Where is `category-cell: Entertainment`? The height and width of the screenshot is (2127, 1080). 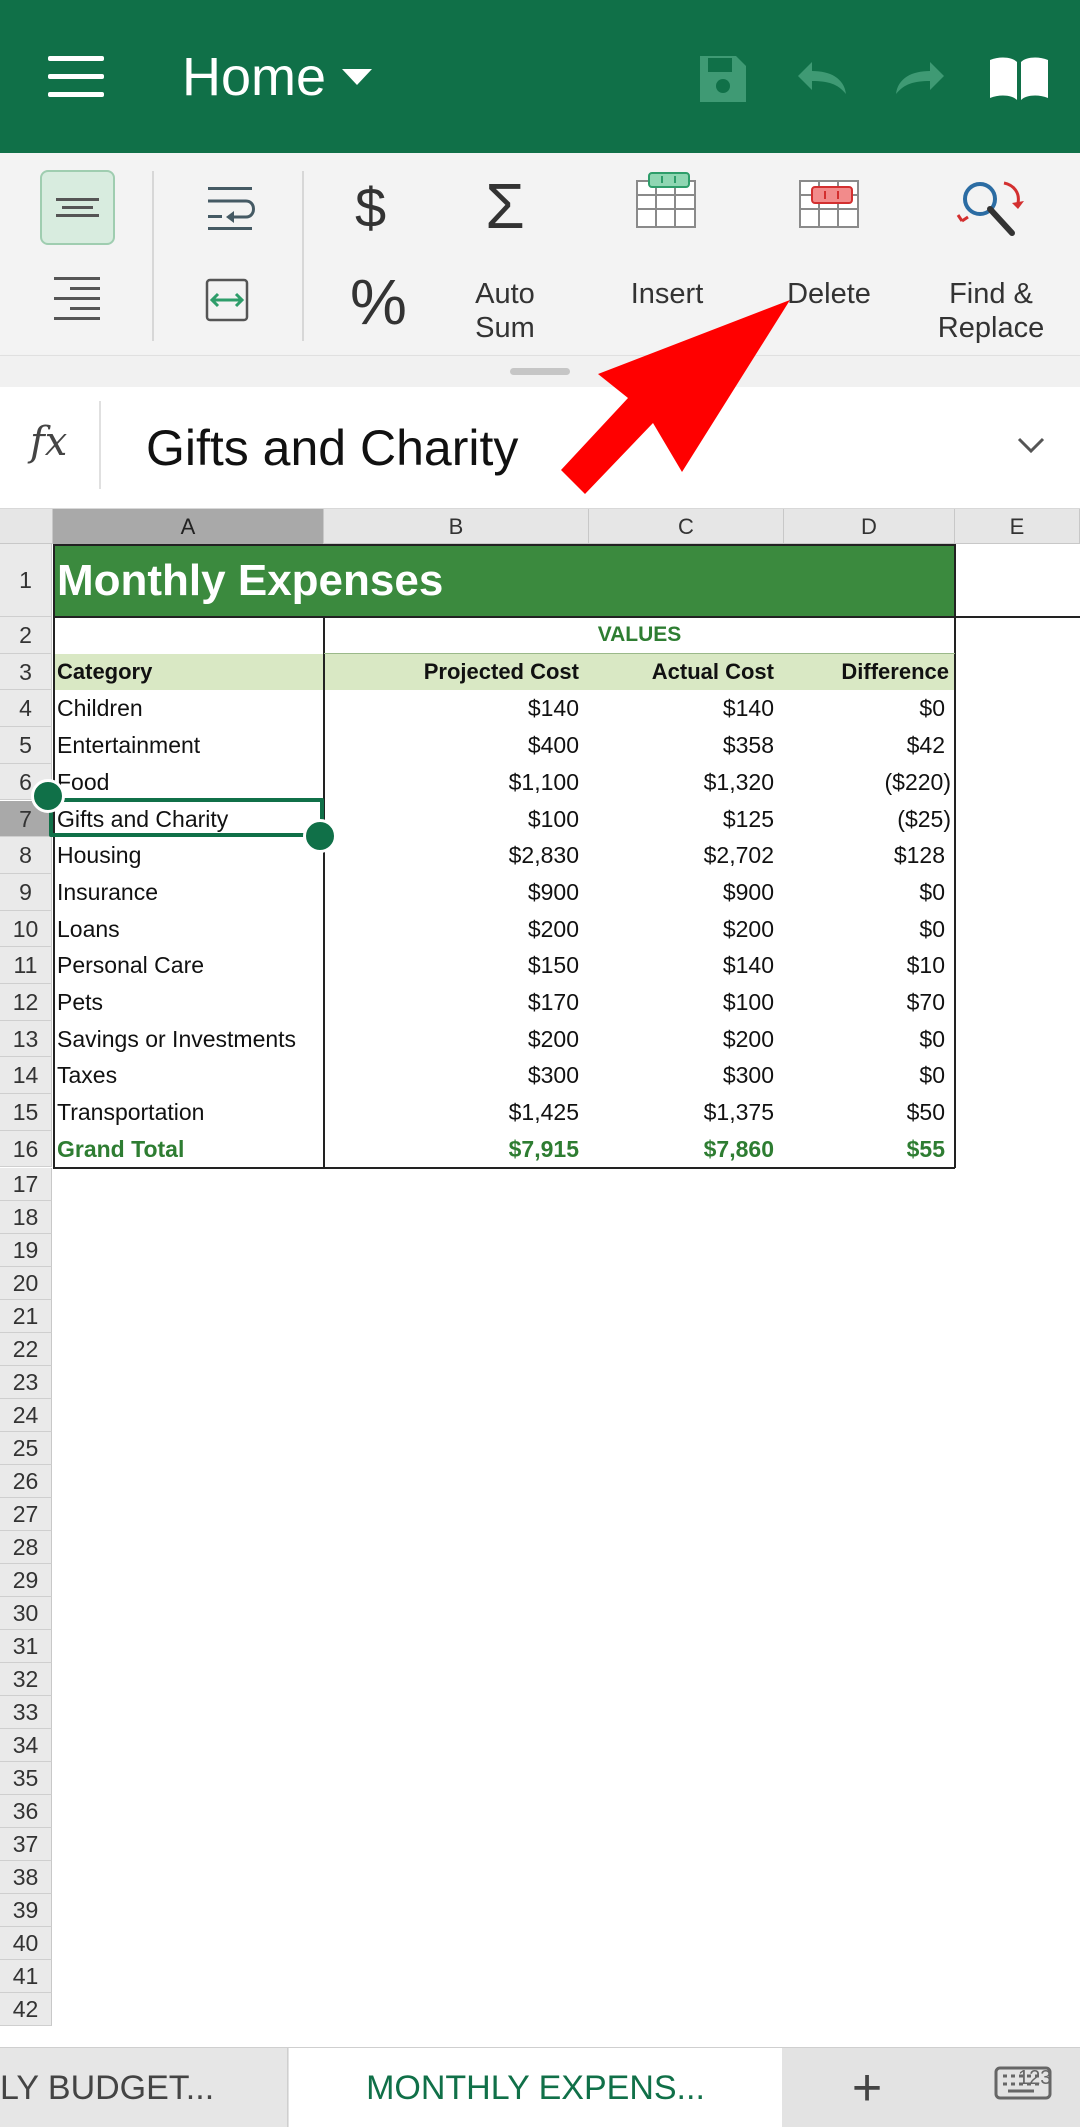
category-cell: Entertainment is located at coordinates (190, 745).